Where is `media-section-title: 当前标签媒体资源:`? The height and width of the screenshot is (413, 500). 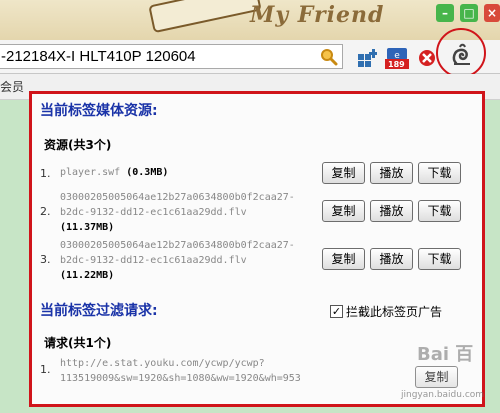 media-section-title: 当前标签媒体资源: is located at coordinates (99, 111).